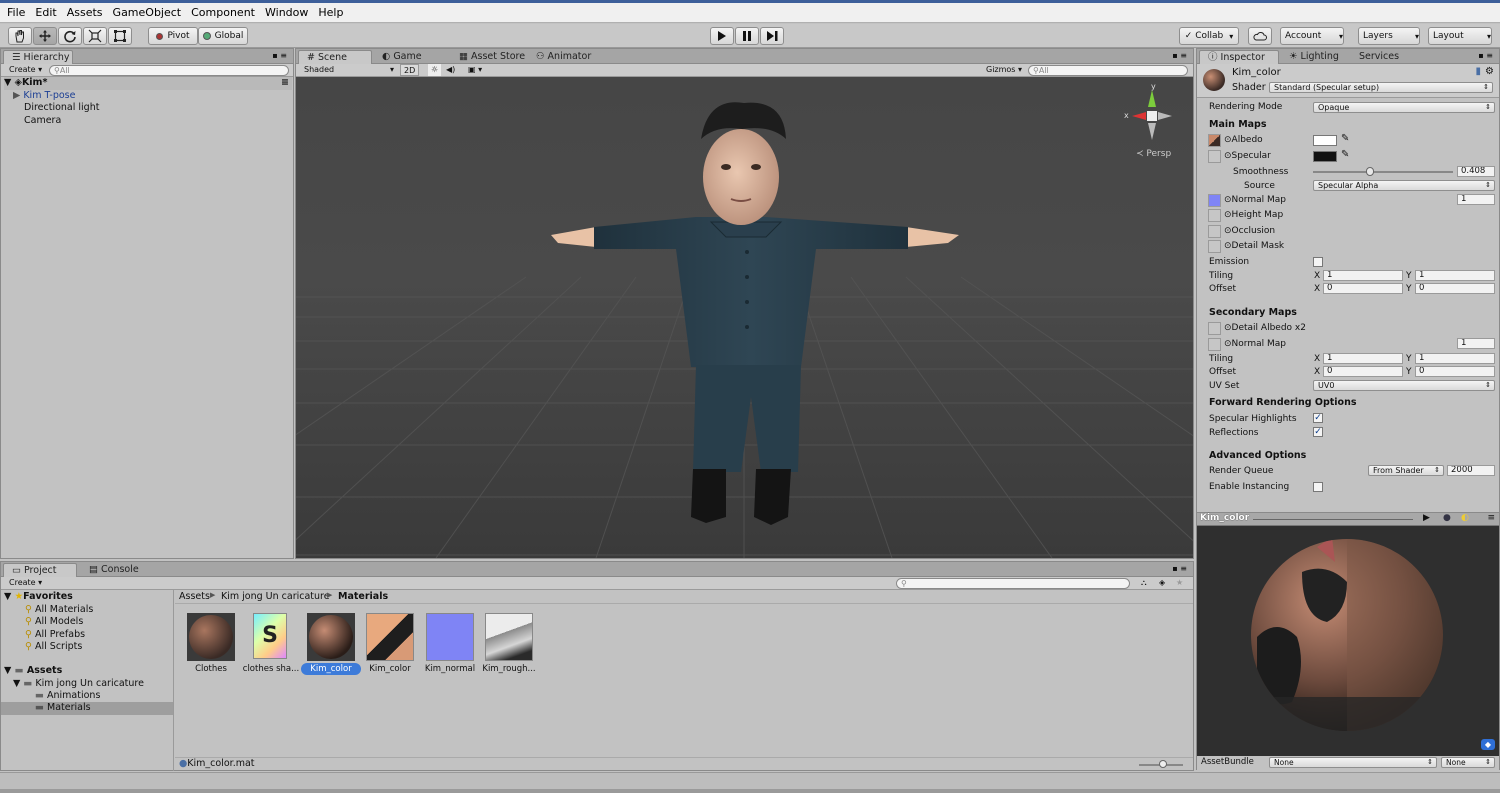  Describe the element at coordinates (1471, 470) in the screenshot. I see `render-queue-field: 2000` at that location.